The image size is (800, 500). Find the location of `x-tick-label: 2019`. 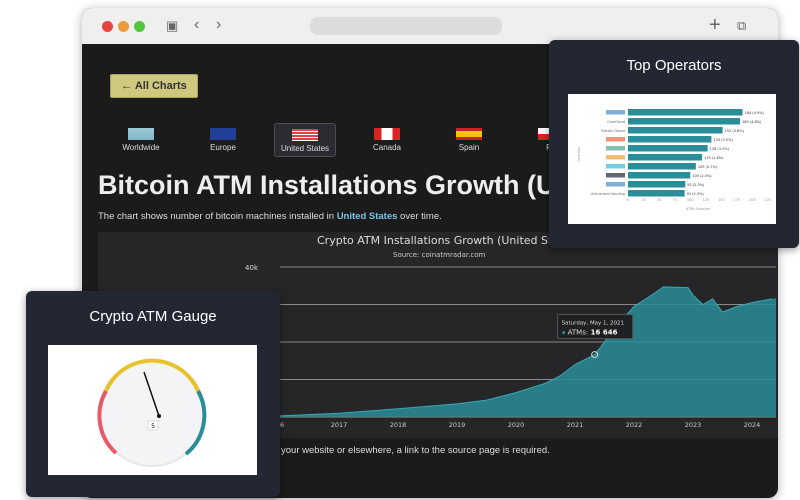

x-tick-label: 2019 is located at coordinates (457, 425).